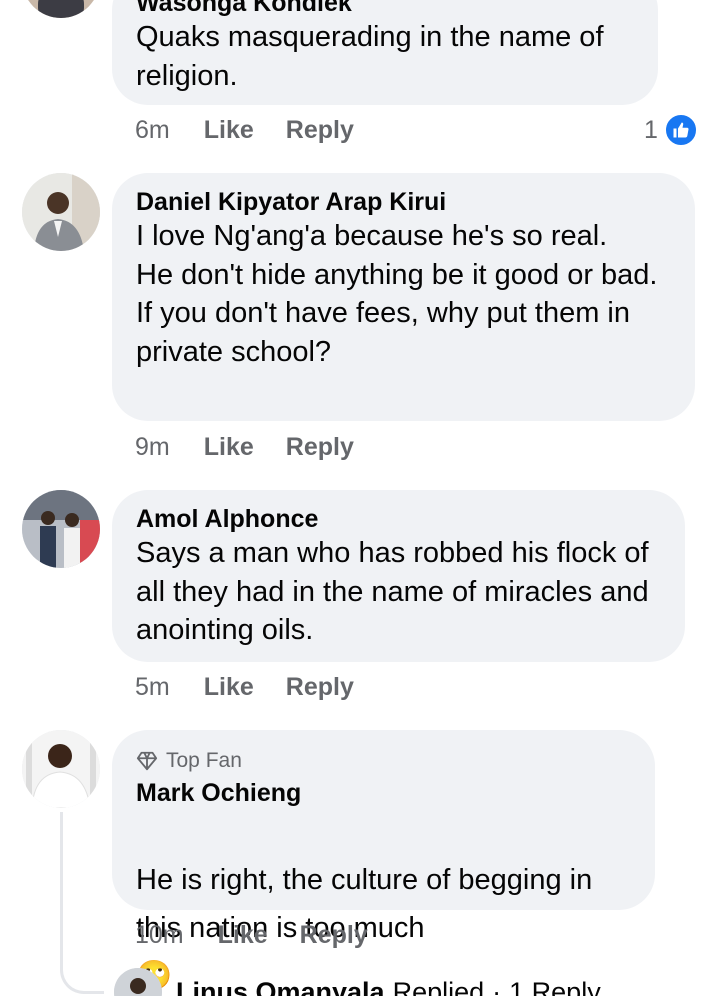 This screenshot has height=996, width=720. What do you see at coordinates (260, 687) in the screenshot?
I see `comment-actions: 5m Like Reply` at bounding box center [260, 687].